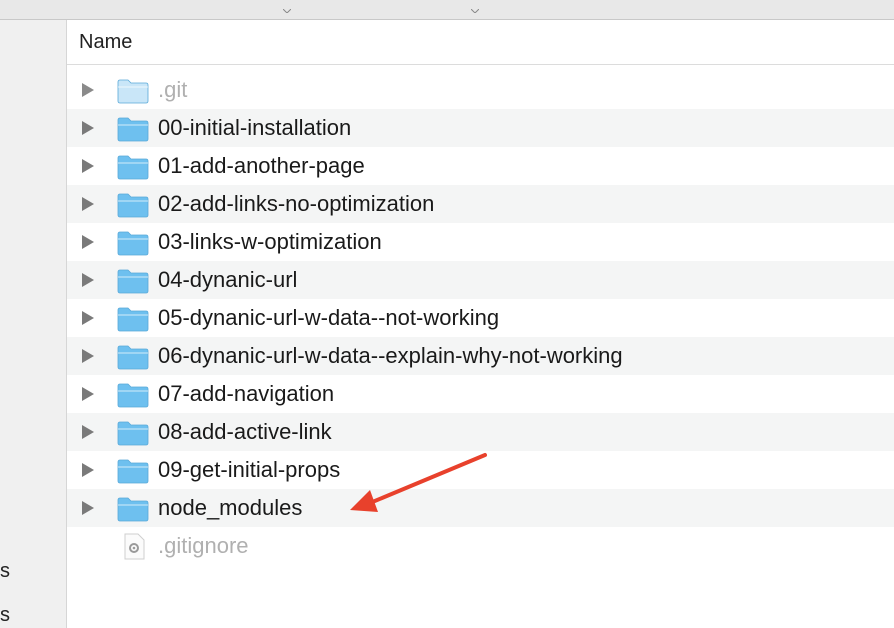 This screenshot has width=894, height=628. Describe the element at coordinates (173, 89) in the screenshot. I see `item-name: .git` at that location.